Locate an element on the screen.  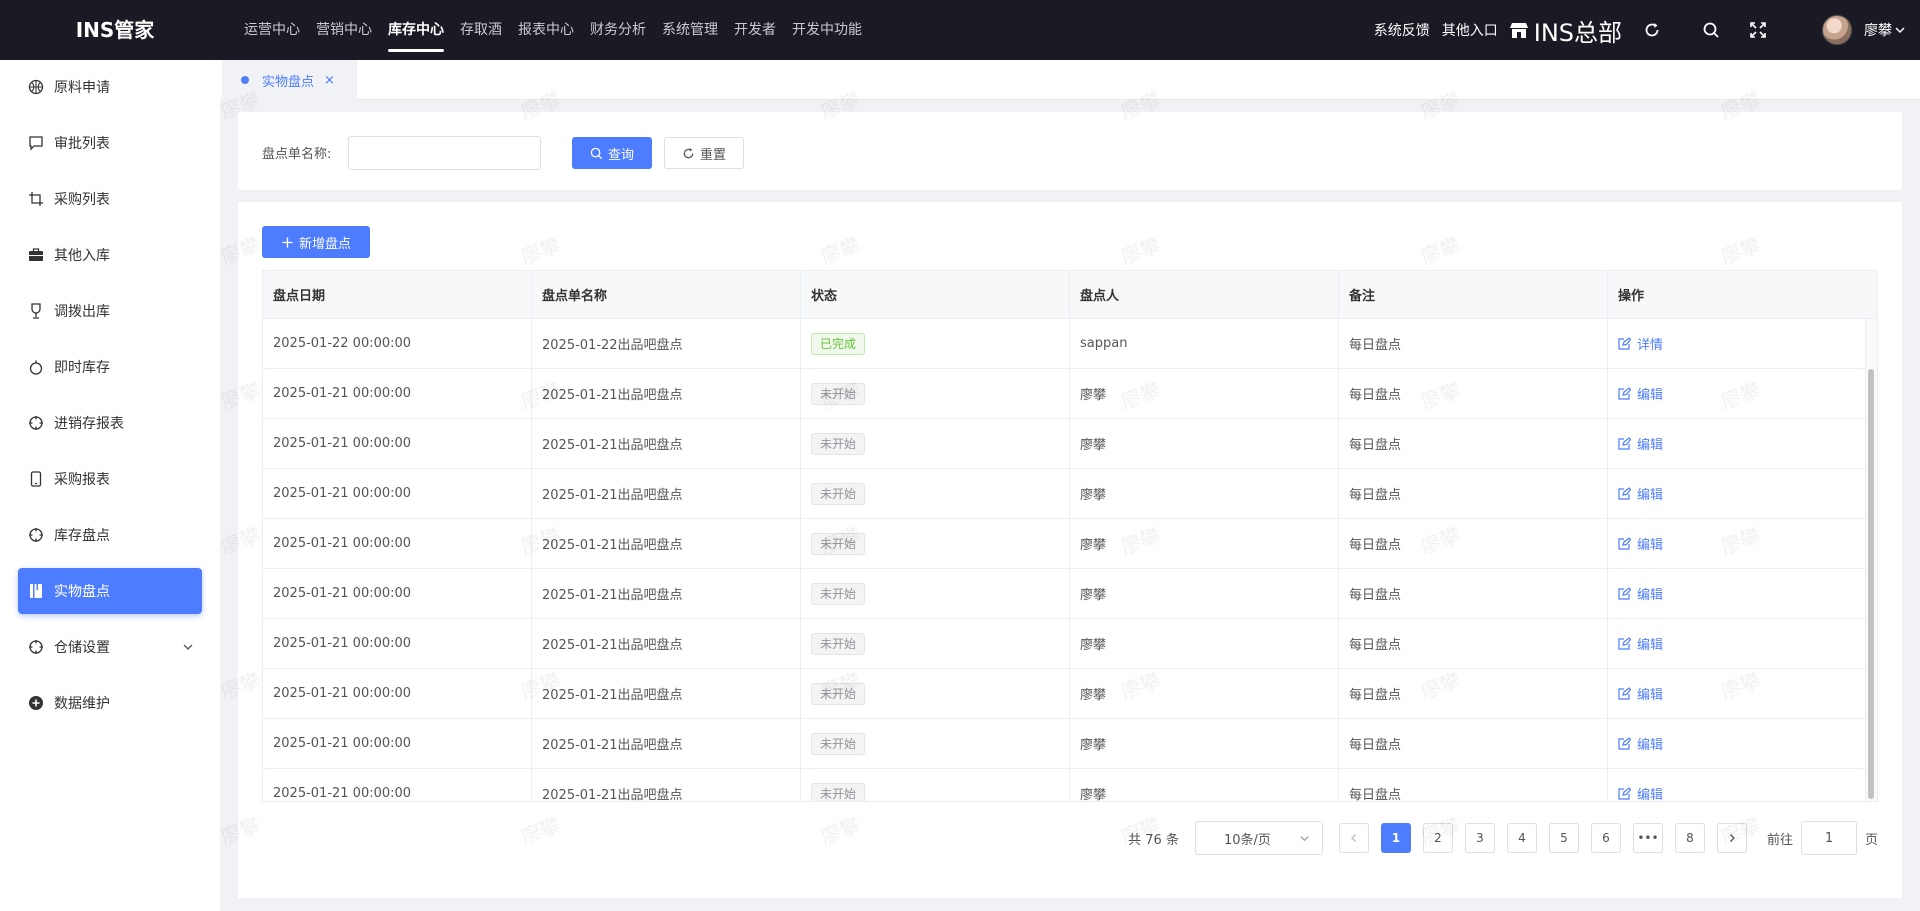
message-icon is located at coordinates (36, 143).